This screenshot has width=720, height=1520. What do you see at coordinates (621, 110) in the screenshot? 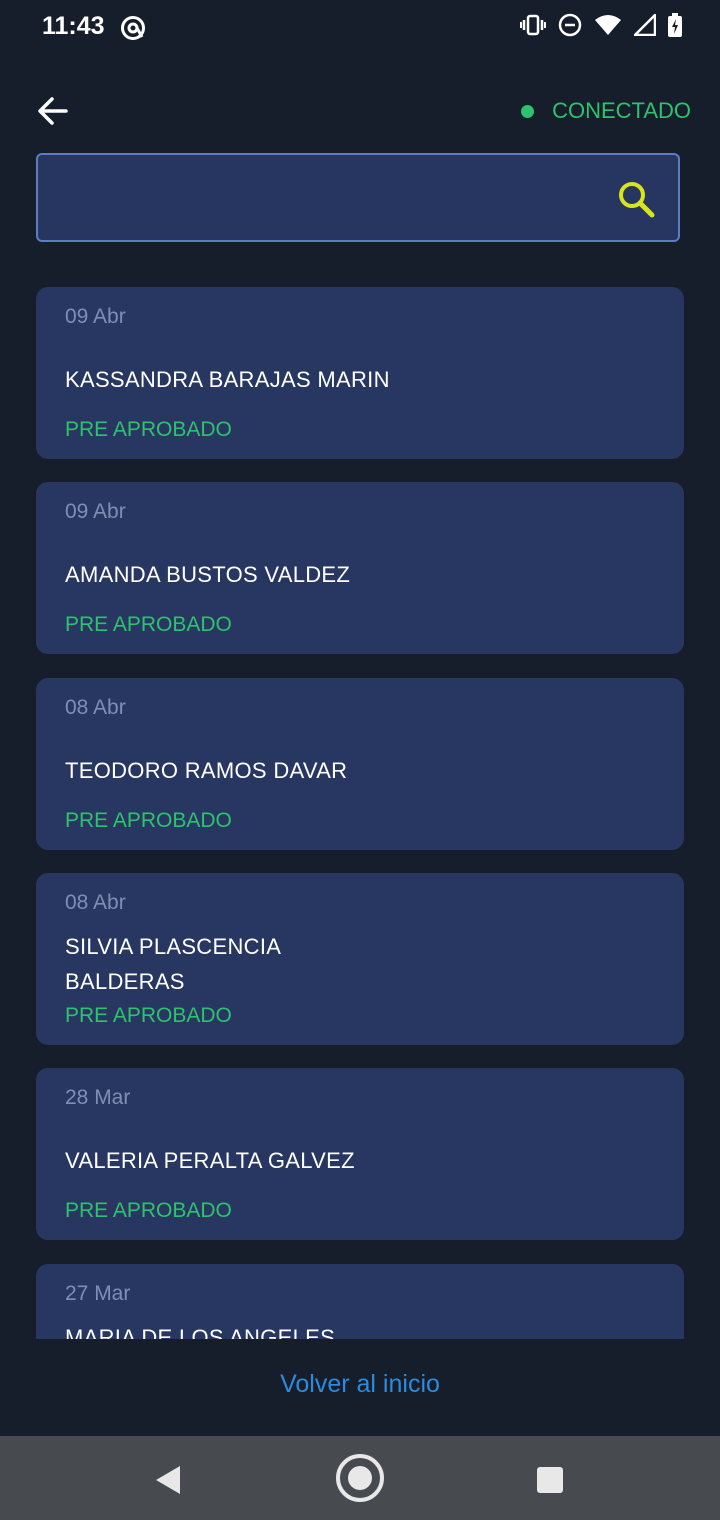
I see `connection-label: CONECTADO` at bounding box center [621, 110].